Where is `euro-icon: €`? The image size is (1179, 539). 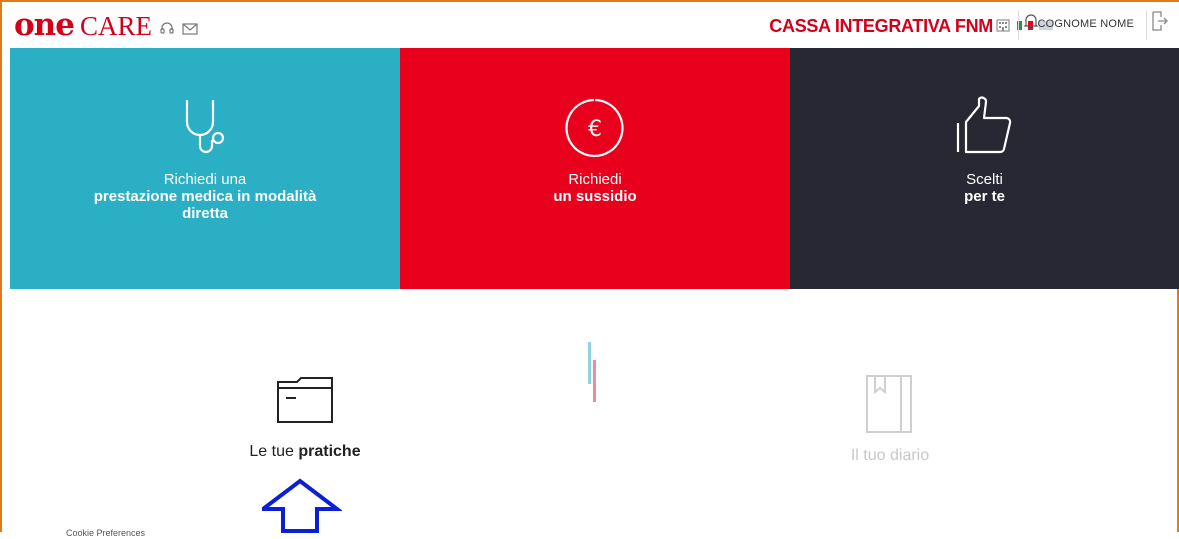 euro-icon: € is located at coordinates (595, 128).